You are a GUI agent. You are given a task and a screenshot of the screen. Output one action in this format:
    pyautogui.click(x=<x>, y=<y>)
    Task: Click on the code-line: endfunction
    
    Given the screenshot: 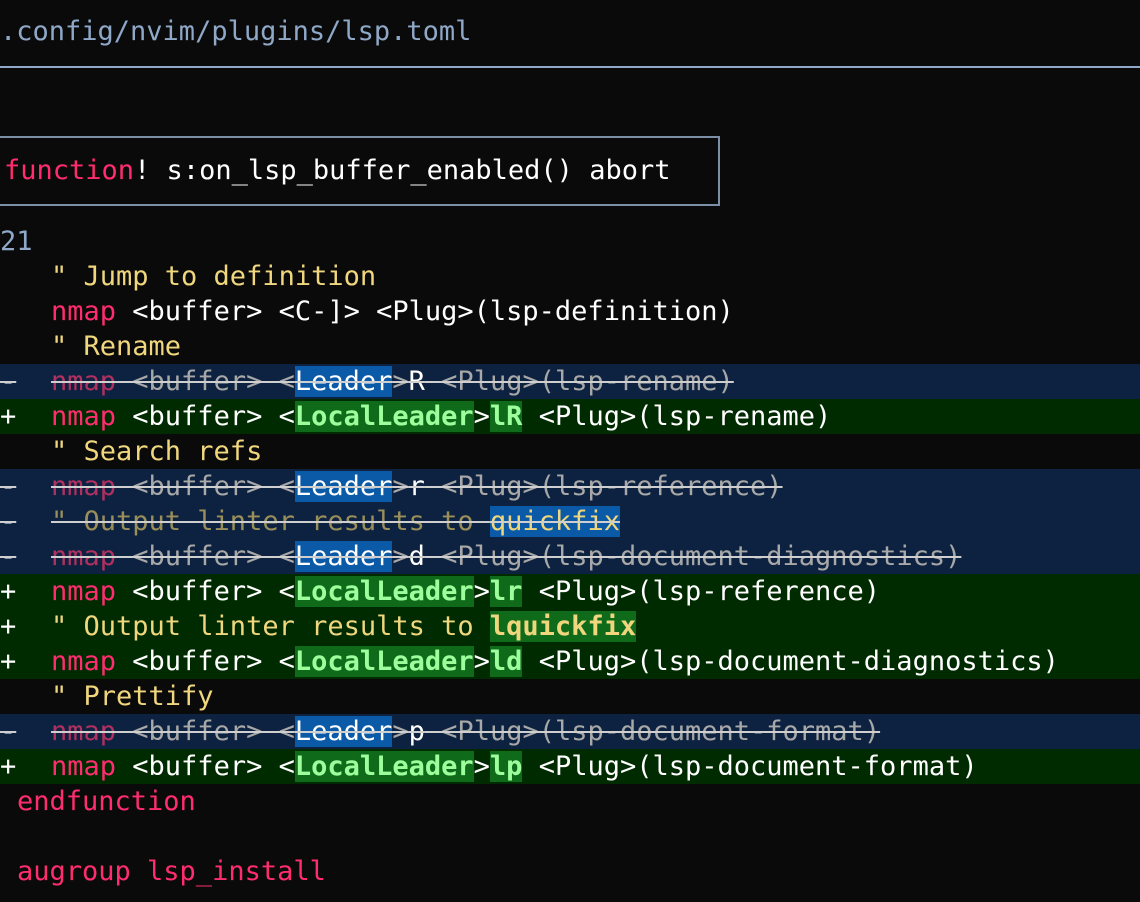 What is the action you would take?
    pyautogui.click(x=570, y=801)
    